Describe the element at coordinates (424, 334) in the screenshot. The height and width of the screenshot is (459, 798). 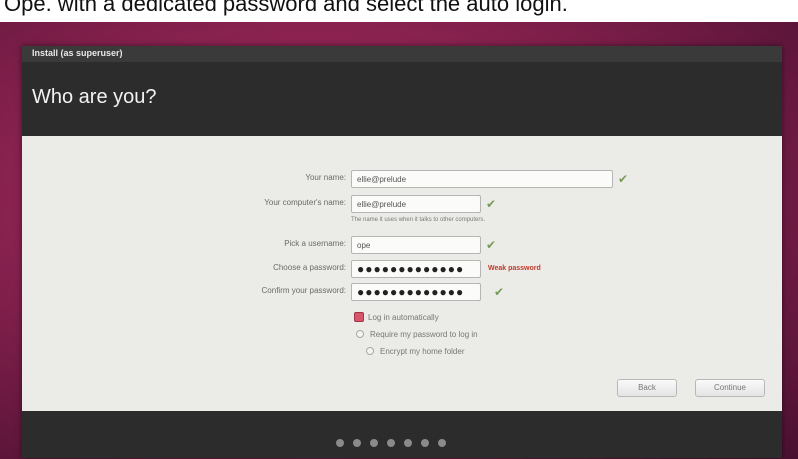
I see `require-password-label: Require my password to log in` at that location.